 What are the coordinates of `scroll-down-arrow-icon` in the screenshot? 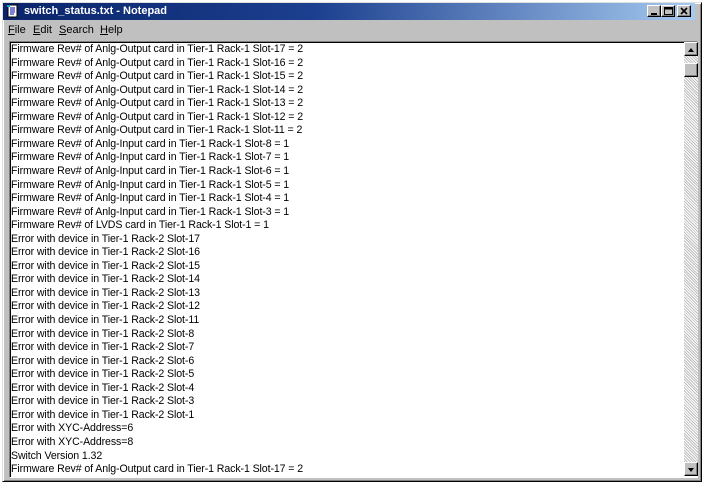 It's located at (691, 470).